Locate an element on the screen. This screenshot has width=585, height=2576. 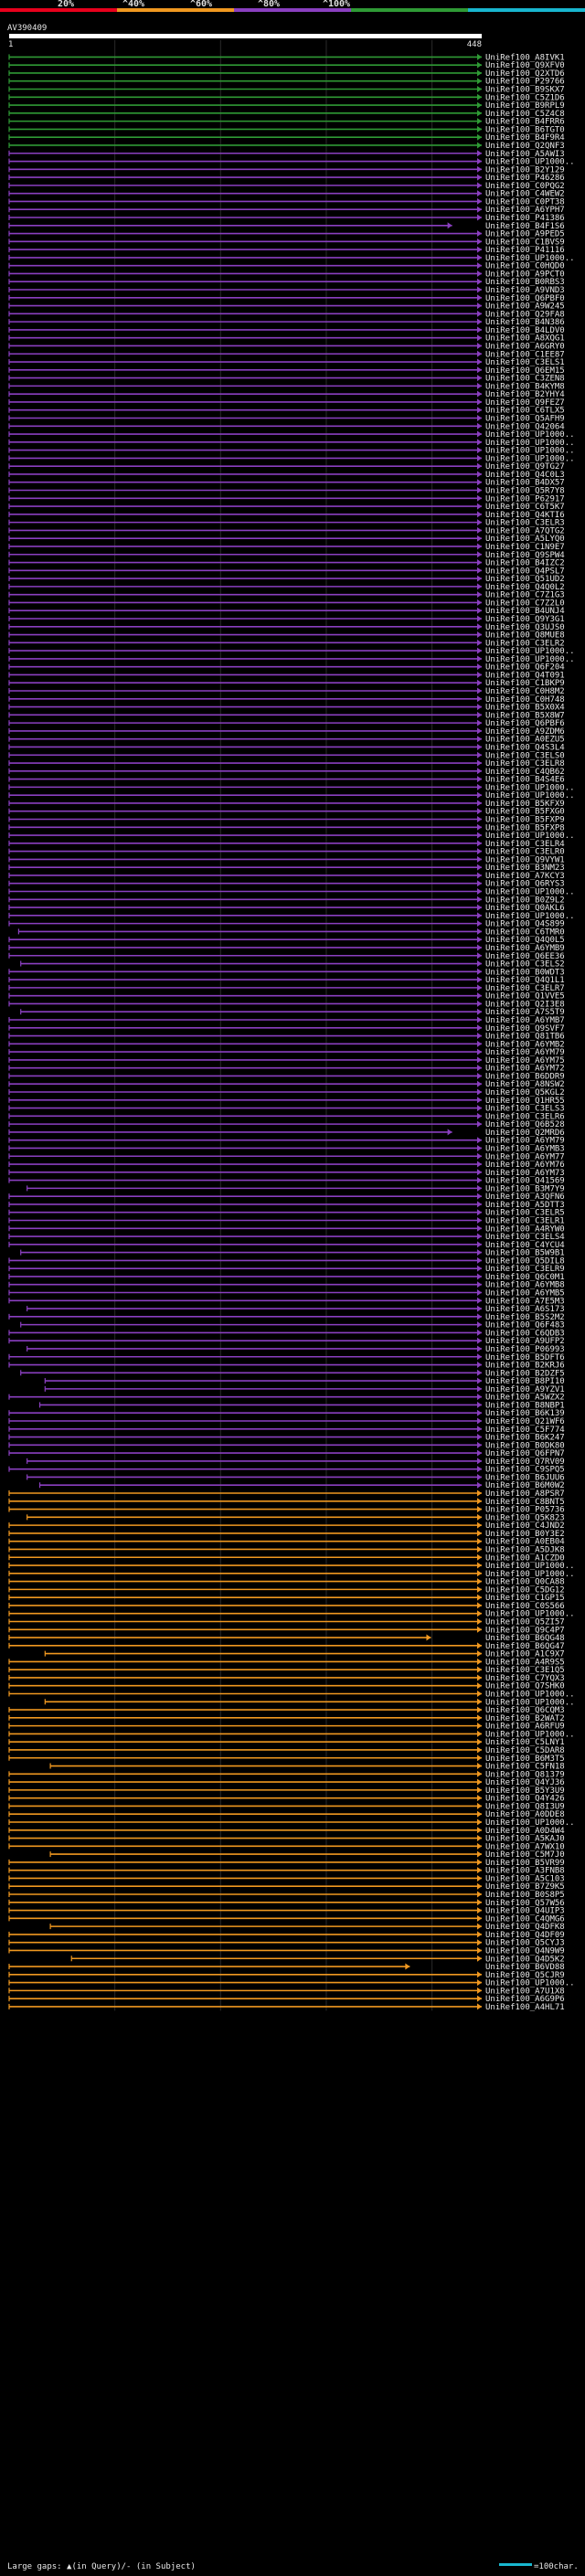
alignment-row: UniRef100_A6GRY0 is located at coordinates (286, 346).